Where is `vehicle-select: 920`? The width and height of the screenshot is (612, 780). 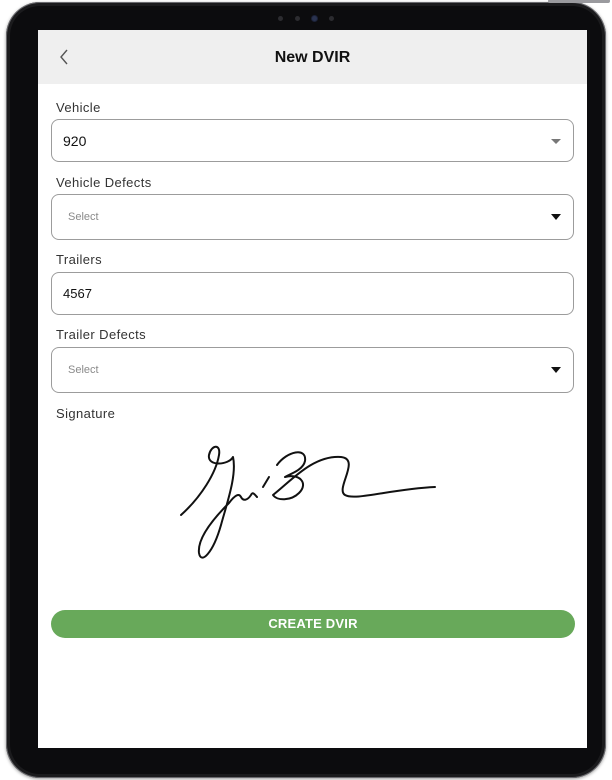
vehicle-select: 920 is located at coordinates (312, 140).